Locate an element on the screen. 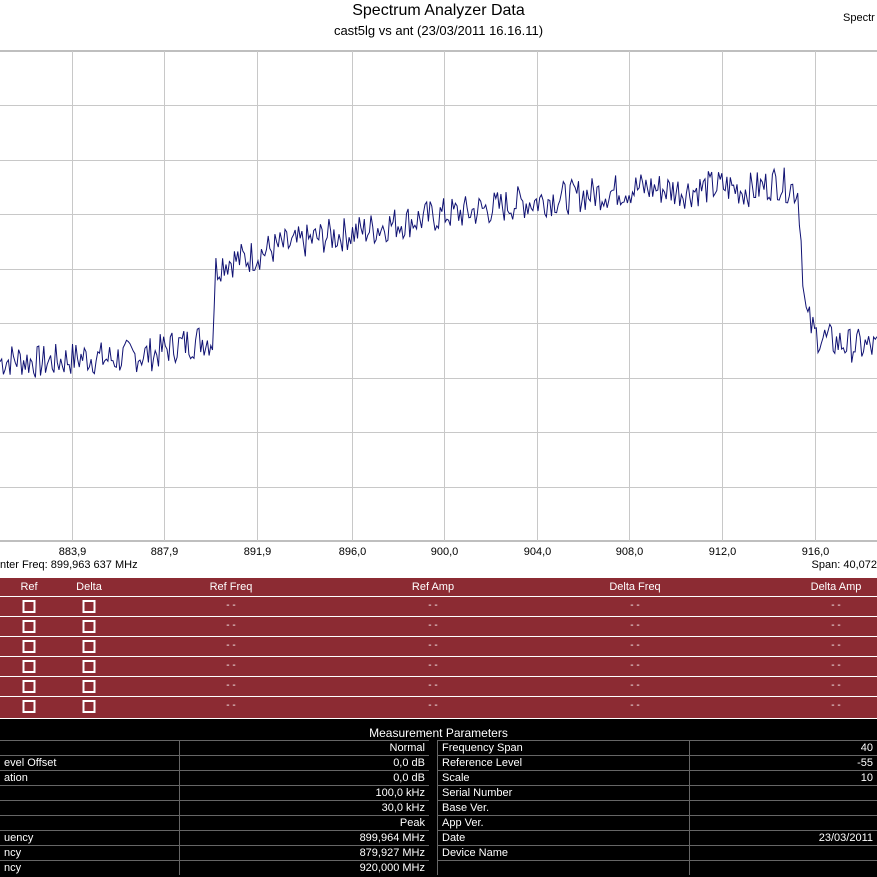 Image resolution: width=877 pixels, height=877 pixels. param-row: ncy 879,927 MHz Device Name is located at coordinates (438, 852).